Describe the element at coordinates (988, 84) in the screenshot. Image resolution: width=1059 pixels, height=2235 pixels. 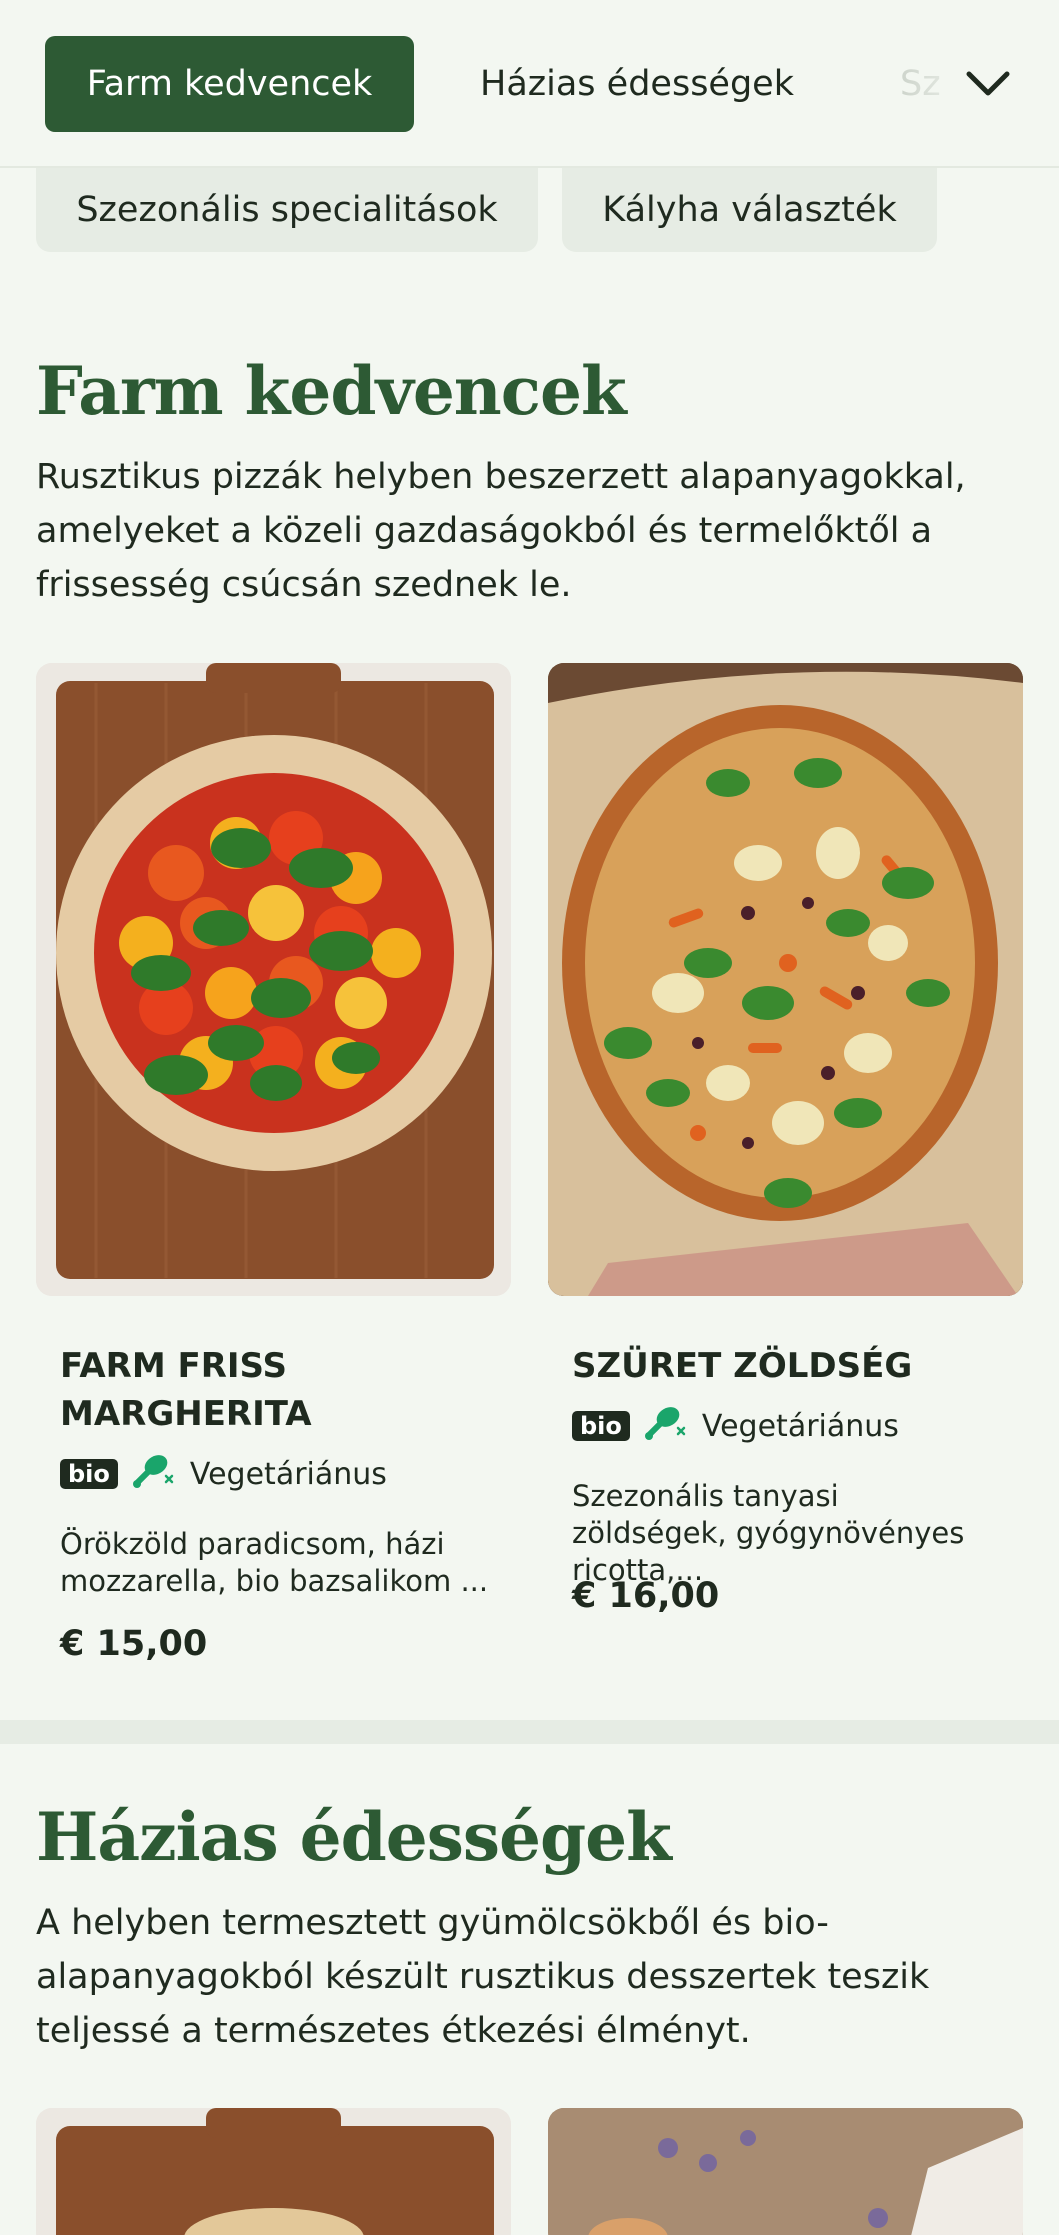
I see `chevron-down-icon` at that location.